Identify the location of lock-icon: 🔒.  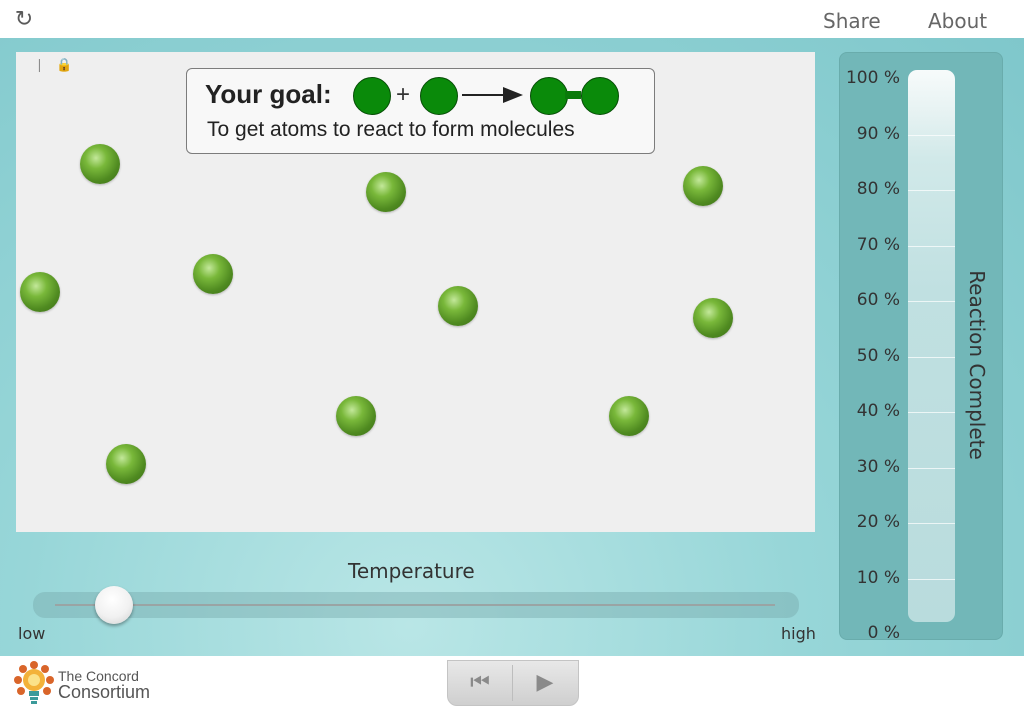
(64, 65).